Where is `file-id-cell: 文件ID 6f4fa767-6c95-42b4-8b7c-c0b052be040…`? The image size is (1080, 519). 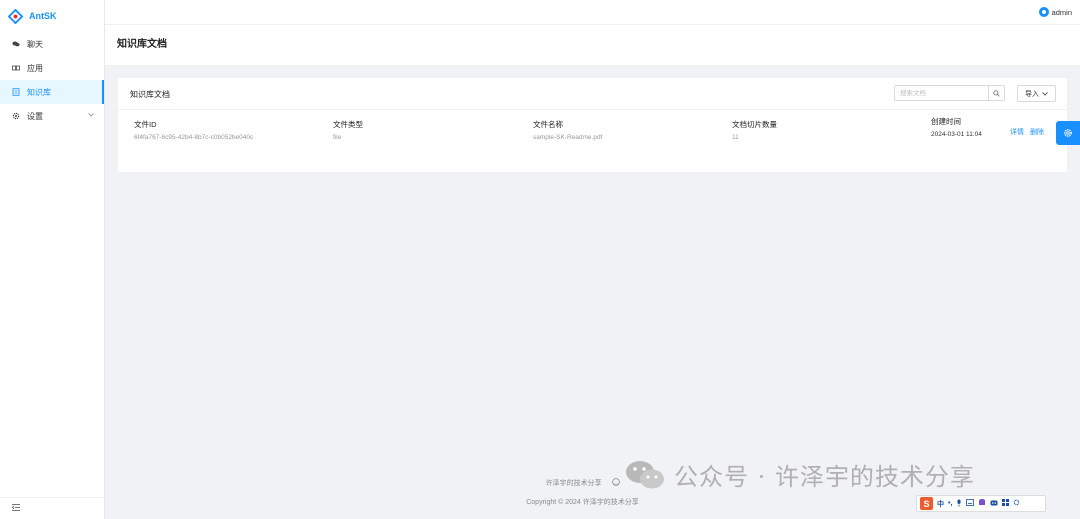 file-id-cell: 文件ID 6f4fa767-6c95-42b4-8b7c-c0b052be040… is located at coordinates (193, 130).